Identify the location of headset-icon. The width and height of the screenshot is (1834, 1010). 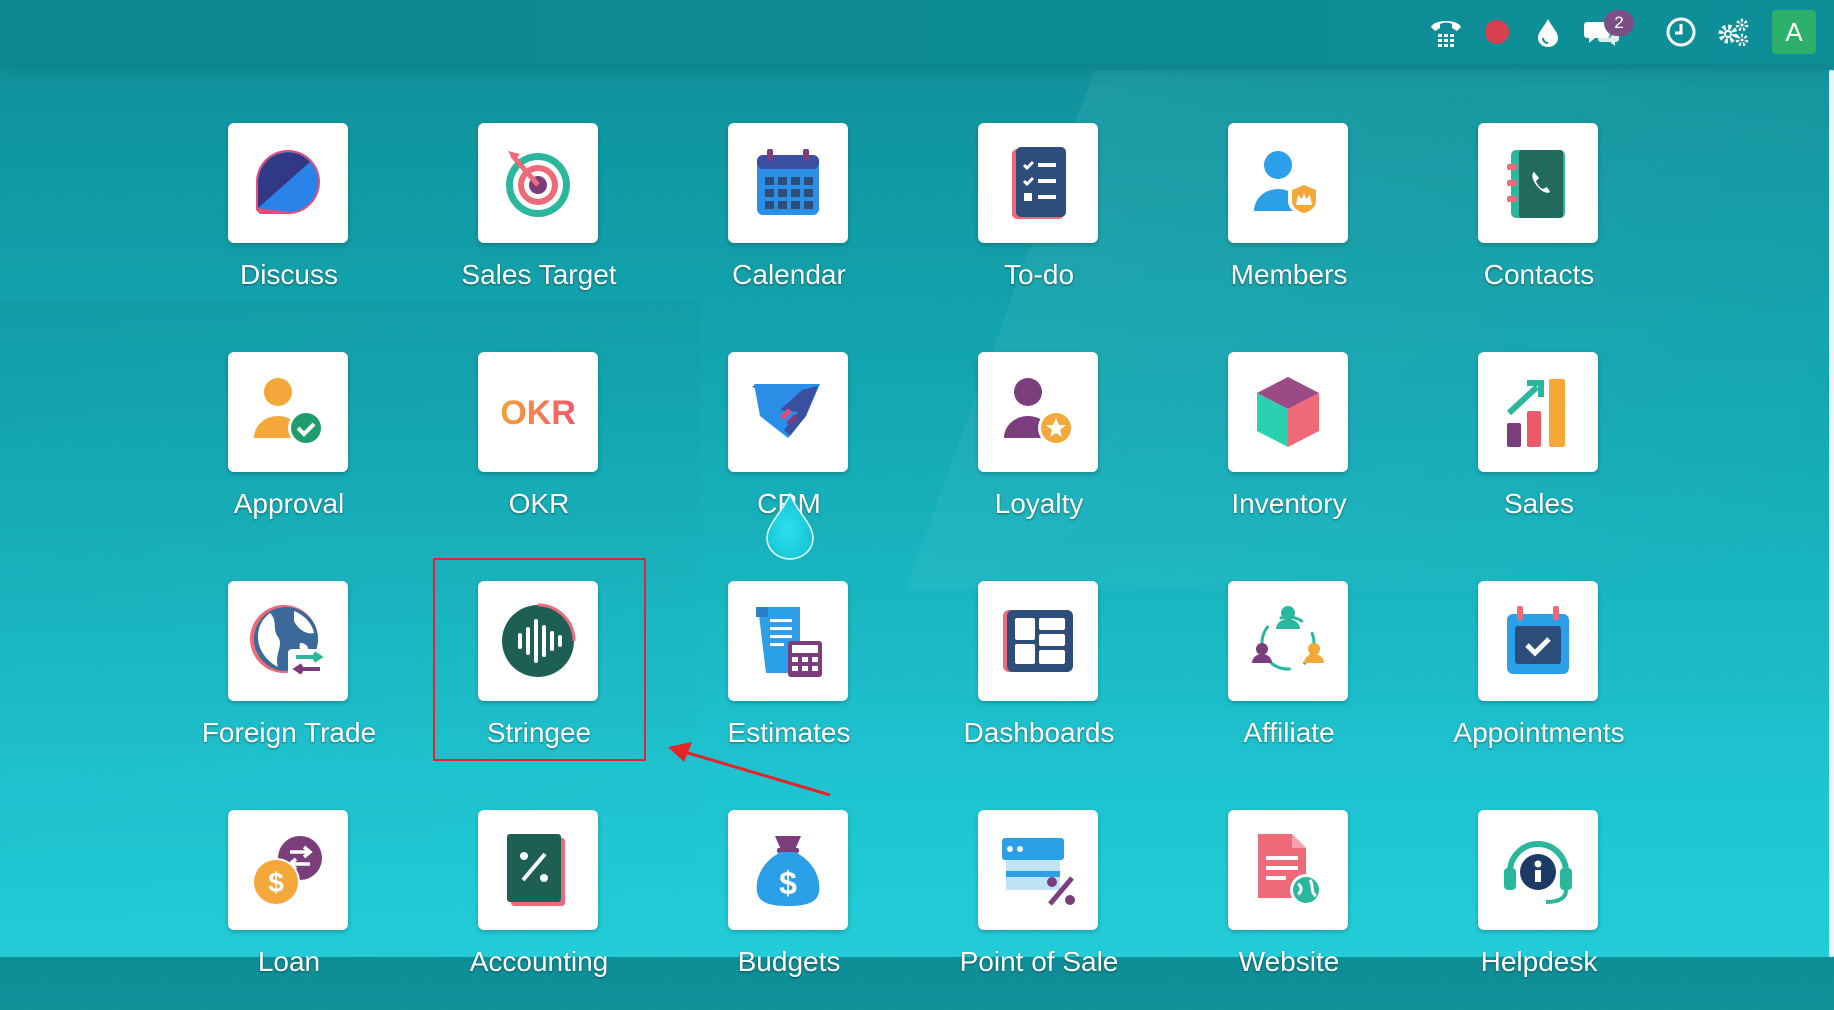
(1538, 870).